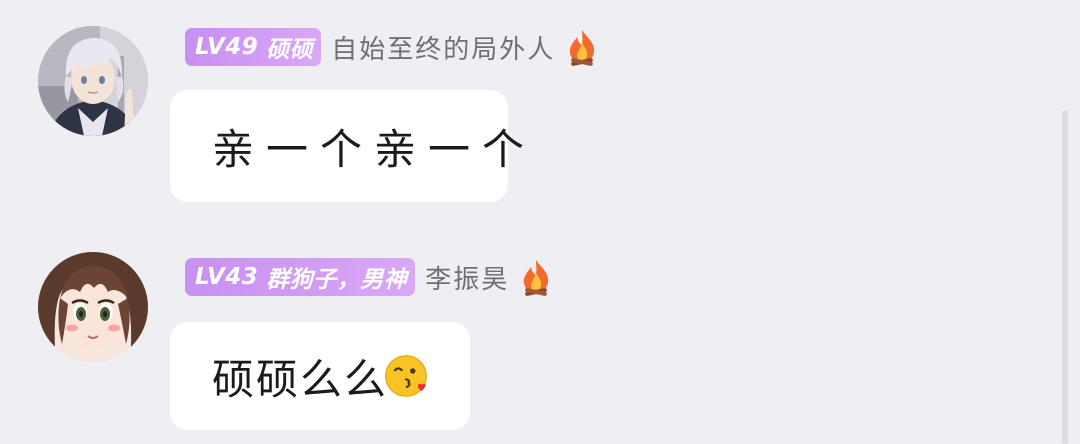 The height and width of the screenshot is (444, 1080). What do you see at coordinates (406, 376) in the screenshot?
I see `kissing-face-emoji` at bounding box center [406, 376].